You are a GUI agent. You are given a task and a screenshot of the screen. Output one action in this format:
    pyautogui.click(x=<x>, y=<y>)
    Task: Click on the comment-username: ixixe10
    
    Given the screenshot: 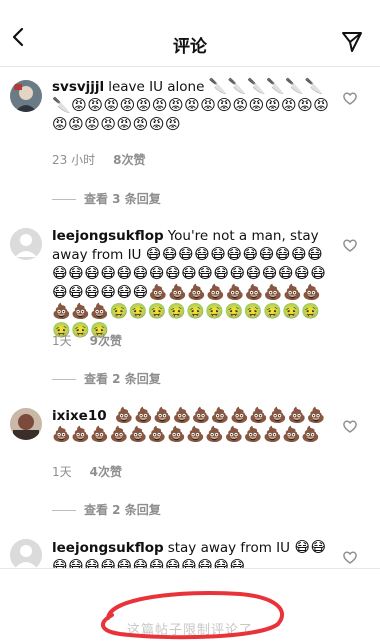 What is the action you would take?
    pyautogui.click(x=79, y=416)
    